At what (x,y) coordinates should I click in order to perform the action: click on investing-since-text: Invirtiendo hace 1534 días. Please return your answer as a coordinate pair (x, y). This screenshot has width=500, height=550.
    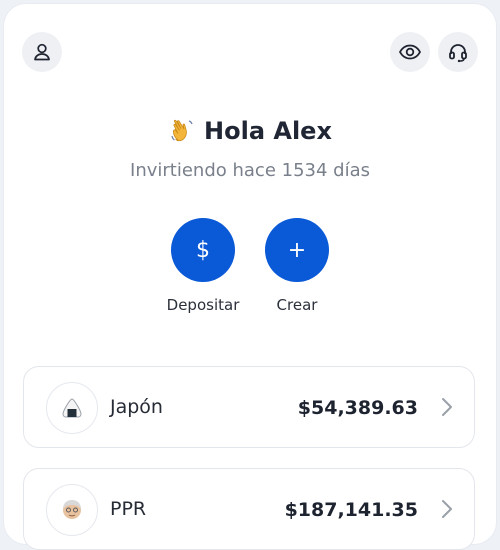
    Looking at the image, I should click on (250, 170).